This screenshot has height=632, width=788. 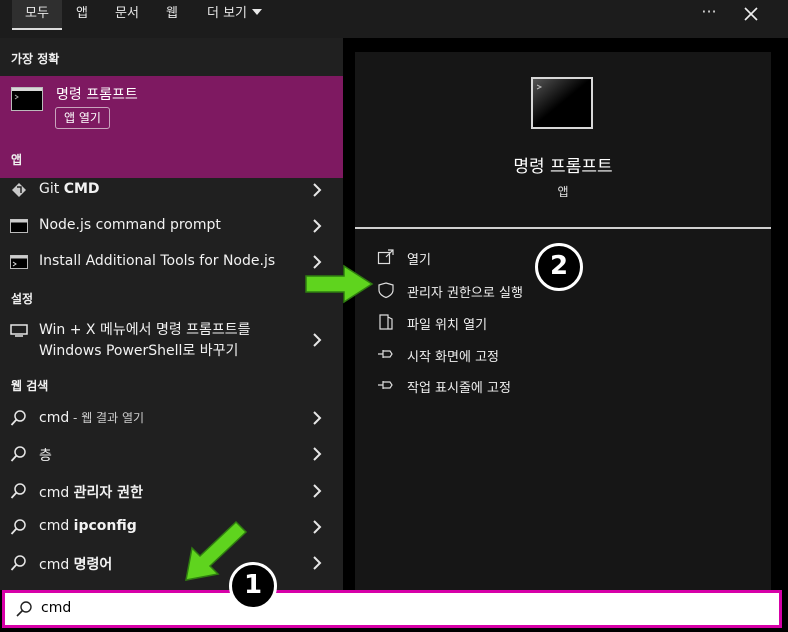 I want to click on web-item: cmd 관리자 권한, so click(x=171, y=491).